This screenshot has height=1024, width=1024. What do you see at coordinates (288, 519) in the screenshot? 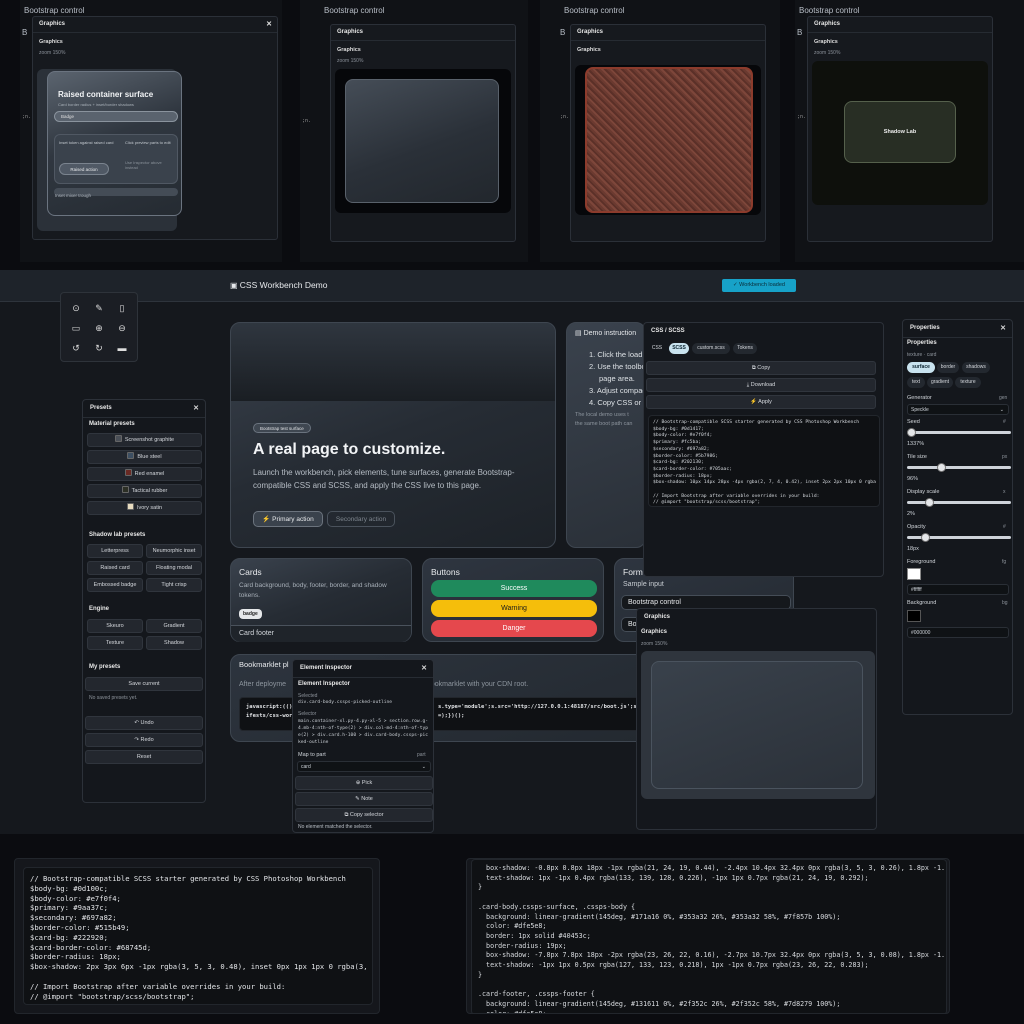
I see `primary-action-button: ⚡ Primary action` at bounding box center [288, 519].